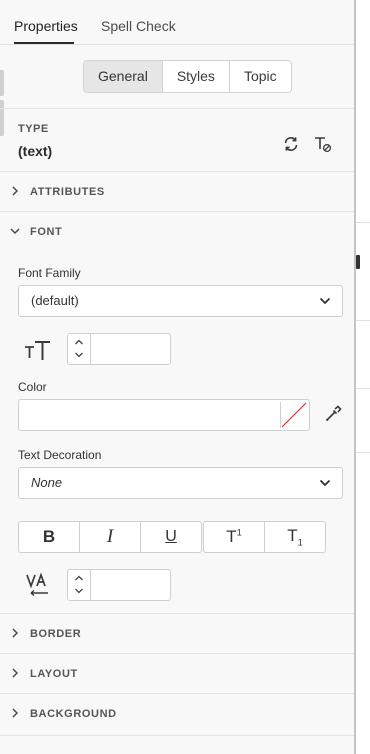  Describe the element at coordinates (131, 349) in the screenshot. I see `font-size-input` at that location.